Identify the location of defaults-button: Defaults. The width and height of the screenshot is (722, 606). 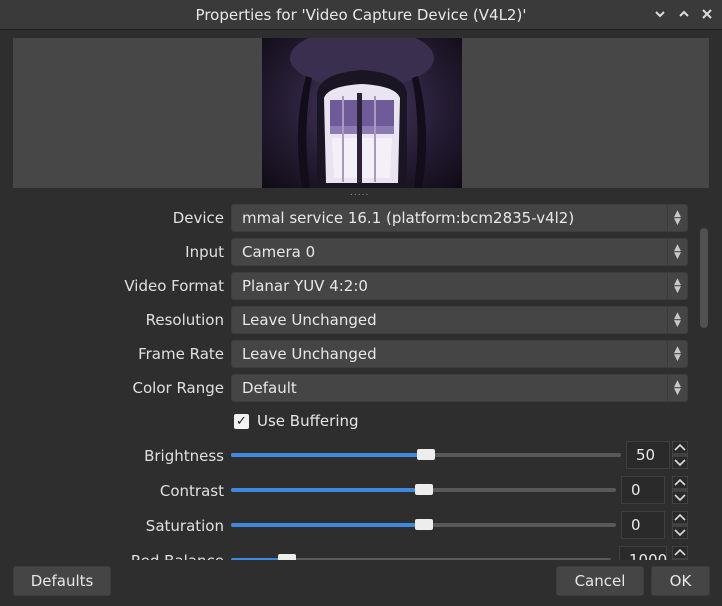
(62, 581).